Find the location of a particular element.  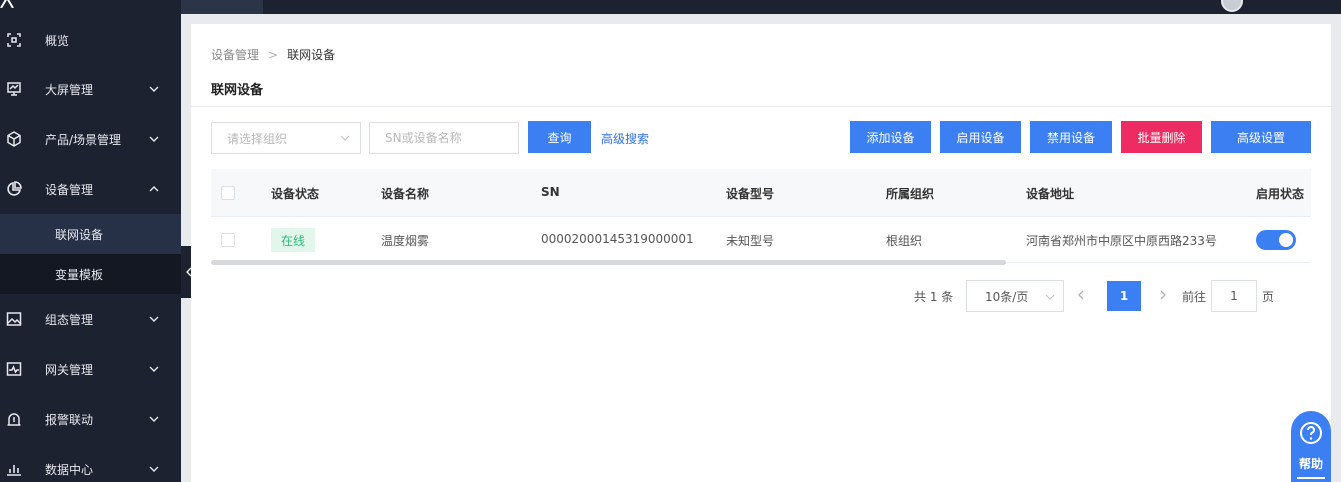

sidebar-subitem-networked-devices: 联网设备 is located at coordinates (90, 234).